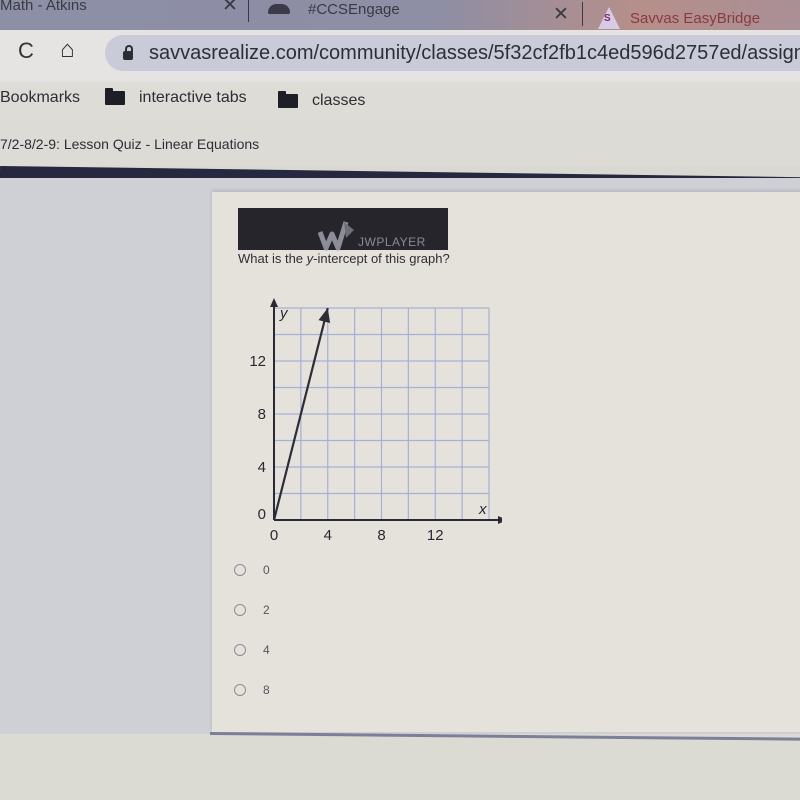 The width and height of the screenshot is (800, 800). What do you see at coordinates (67, 50) in the screenshot?
I see `home-icon: ⌂` at bounding box center [67, 50].